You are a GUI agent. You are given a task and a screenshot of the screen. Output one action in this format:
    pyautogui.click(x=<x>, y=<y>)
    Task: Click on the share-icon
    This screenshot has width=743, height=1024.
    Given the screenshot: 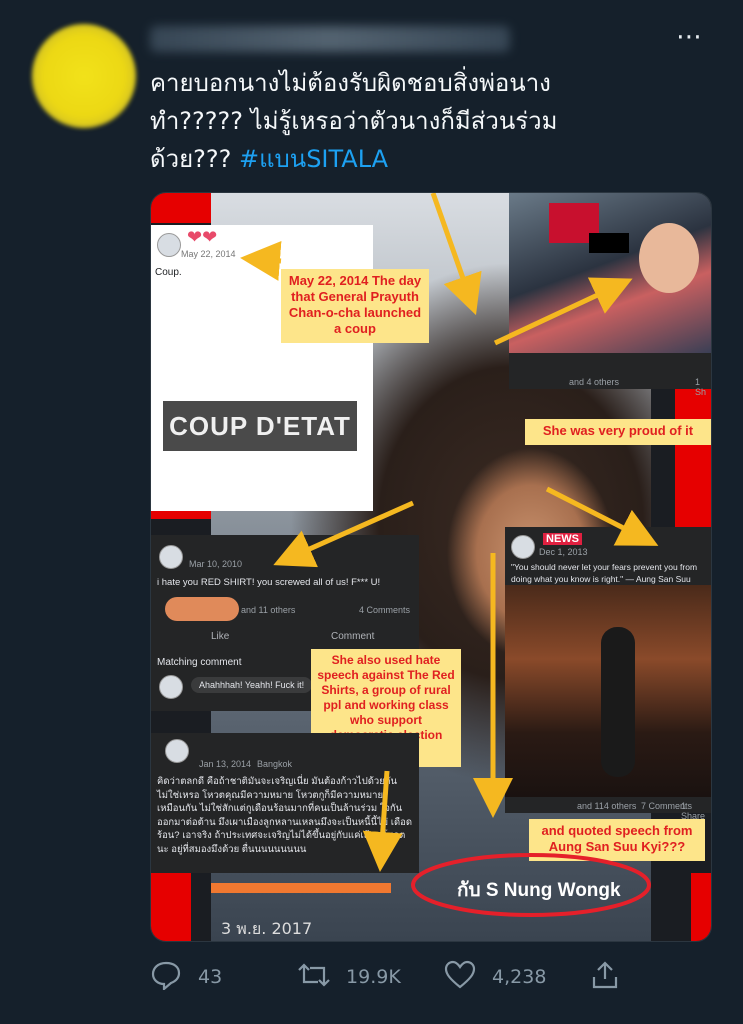 What is the action you would take?
    pyautogui.click(x=605, y=977)
    